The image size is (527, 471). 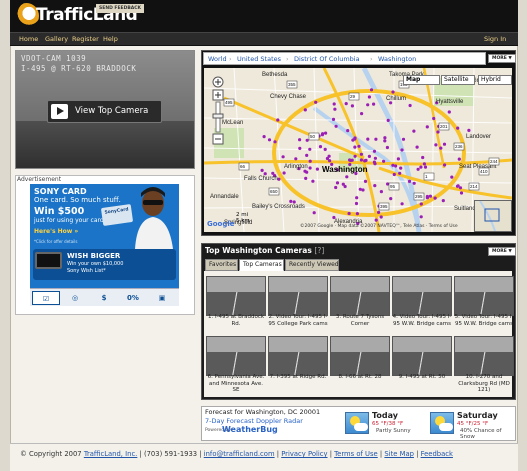 I want to click on forecast-links: 7-Day Forecast Doppler Radar, so click(x=254, y=421).